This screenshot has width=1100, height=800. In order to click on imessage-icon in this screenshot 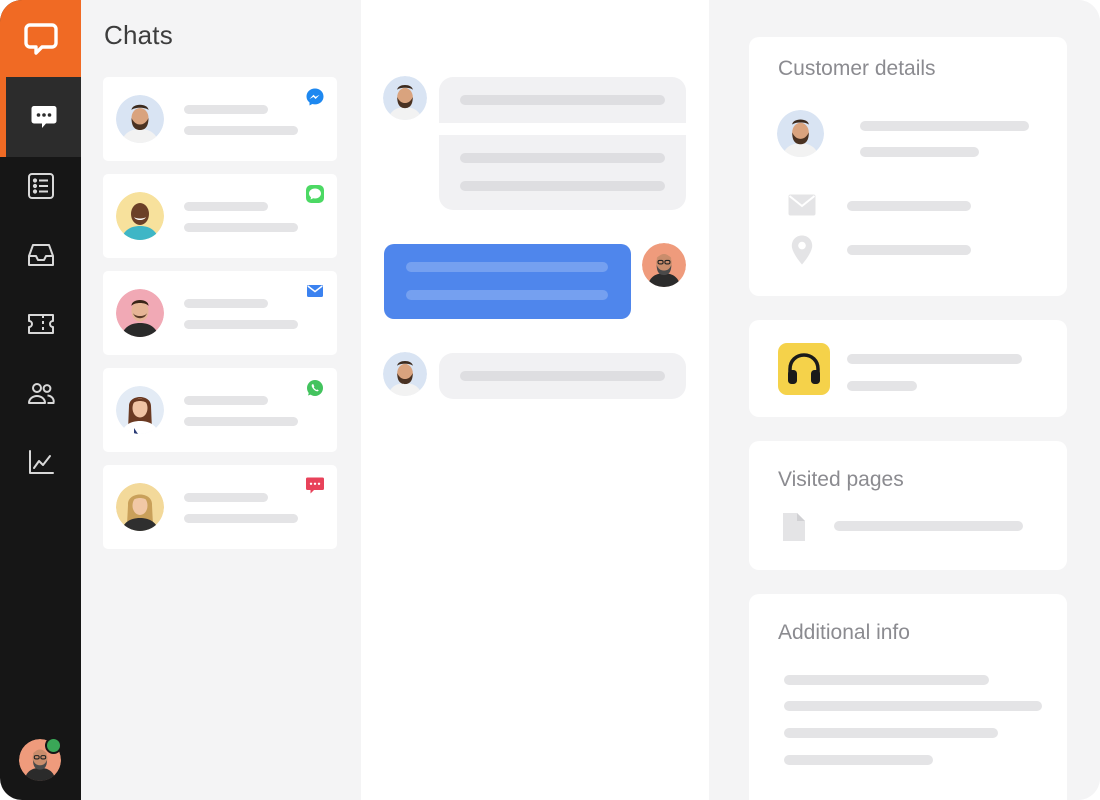, I will do `click(315, 194)`.